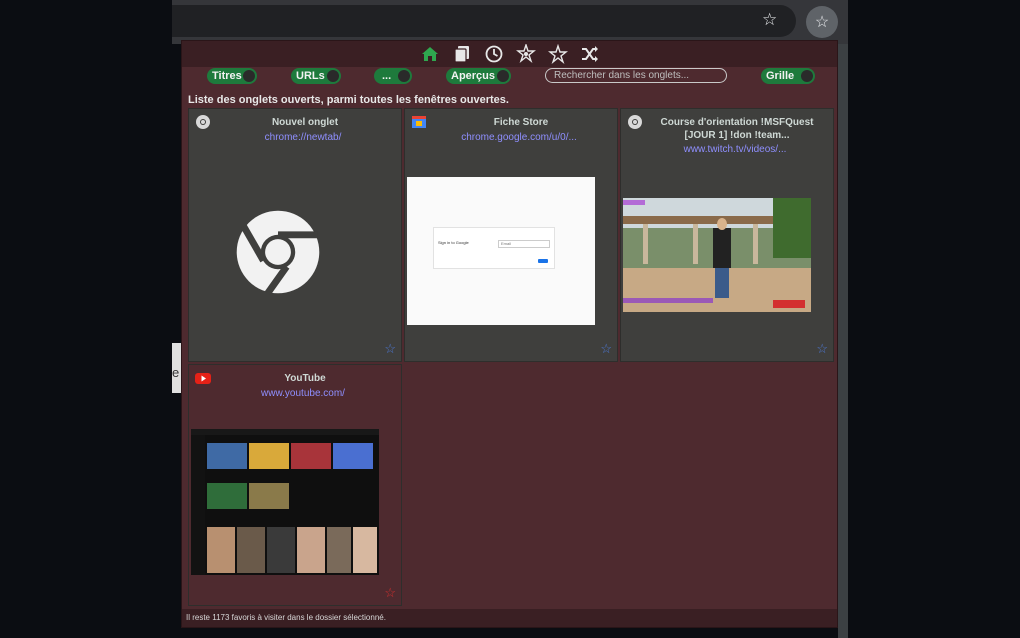 The width and height of the screenshot is (1020, 638). What do you see at coordinates (305, 378) in the screenshot?
I see `tab-title: YouTube` at bounding box center [305, 378].